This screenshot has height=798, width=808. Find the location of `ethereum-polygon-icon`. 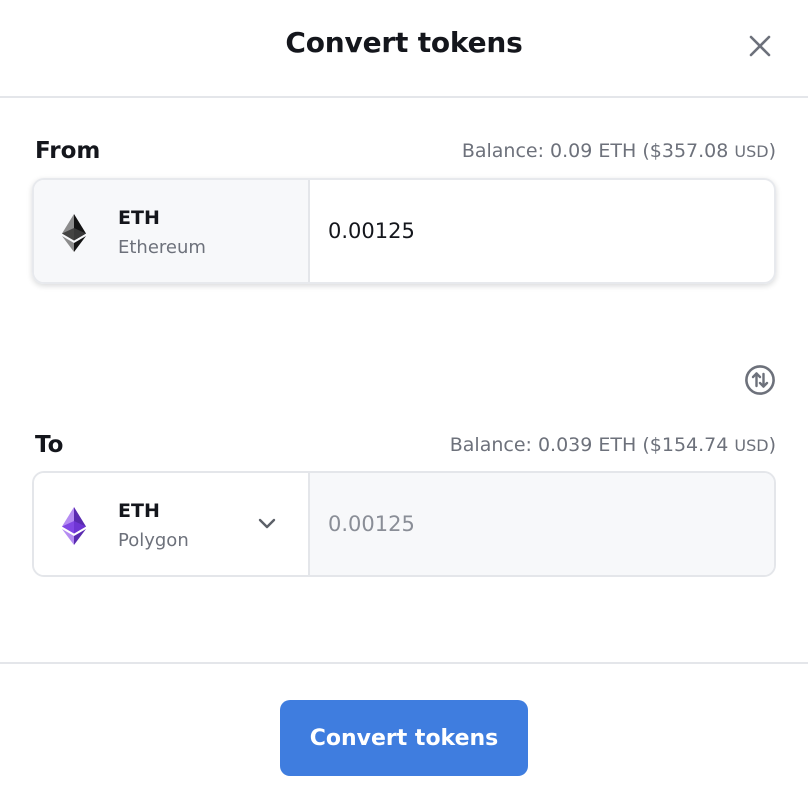

ethereum-polygon-icon is located at coordinates (74, 526).